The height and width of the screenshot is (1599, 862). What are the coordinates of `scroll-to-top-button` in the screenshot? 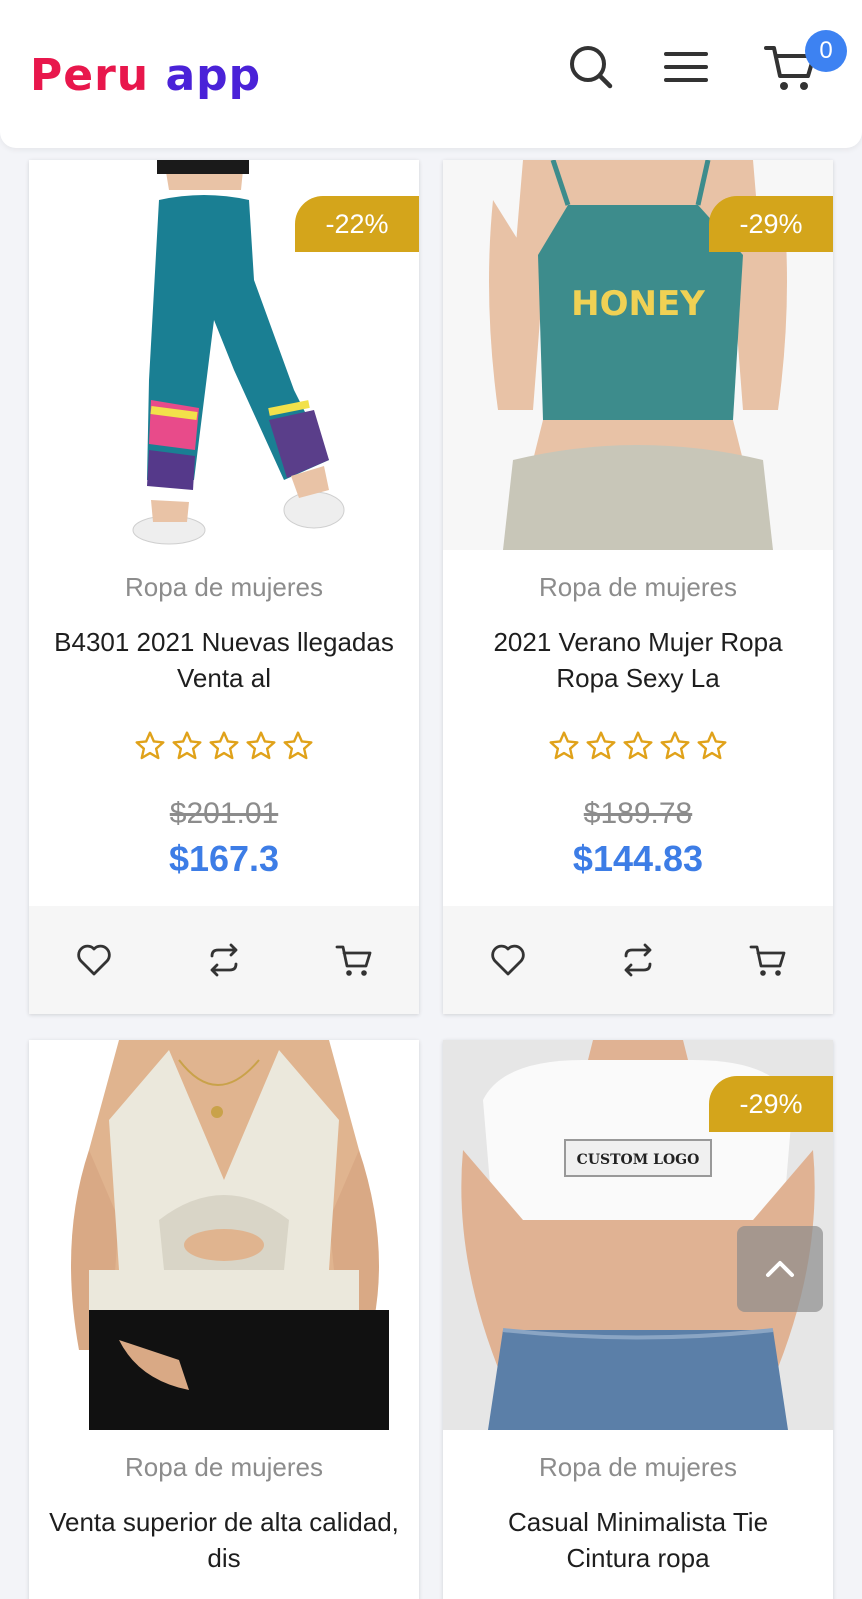 It's located at (780, 1269).